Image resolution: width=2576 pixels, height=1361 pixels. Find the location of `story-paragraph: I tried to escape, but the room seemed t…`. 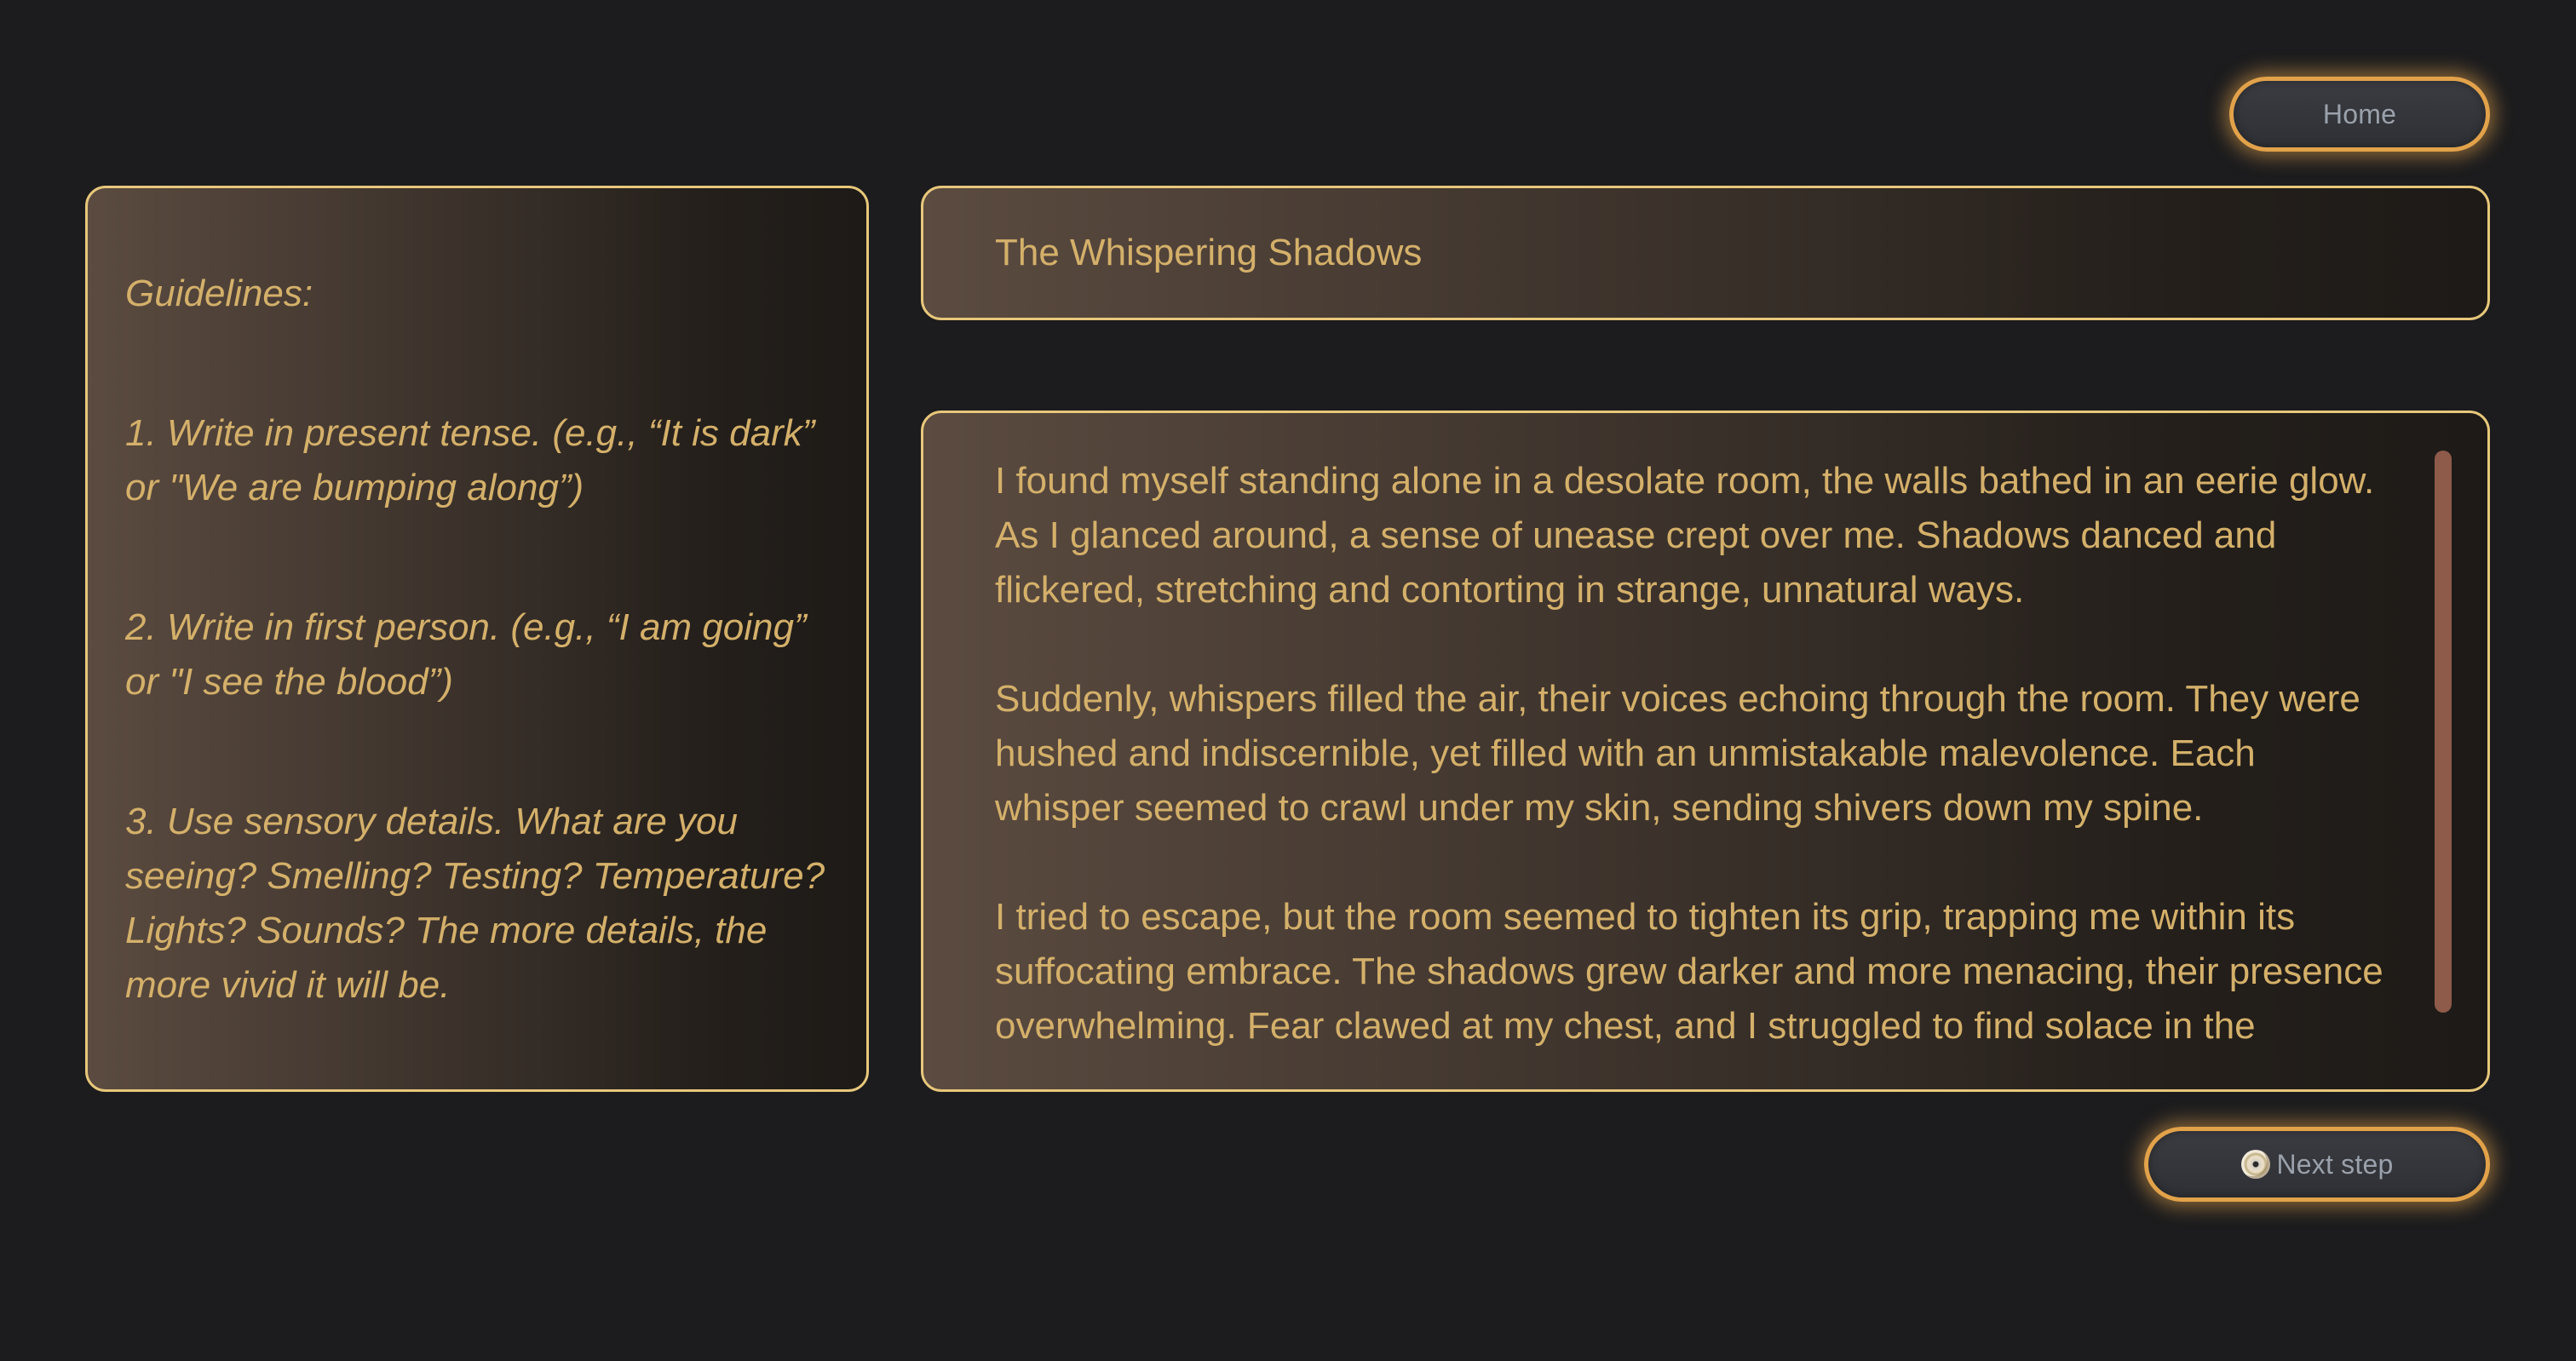

story-paragraph: I tried to escape, but the room seemed t… is located at coordinates (1689, 971).